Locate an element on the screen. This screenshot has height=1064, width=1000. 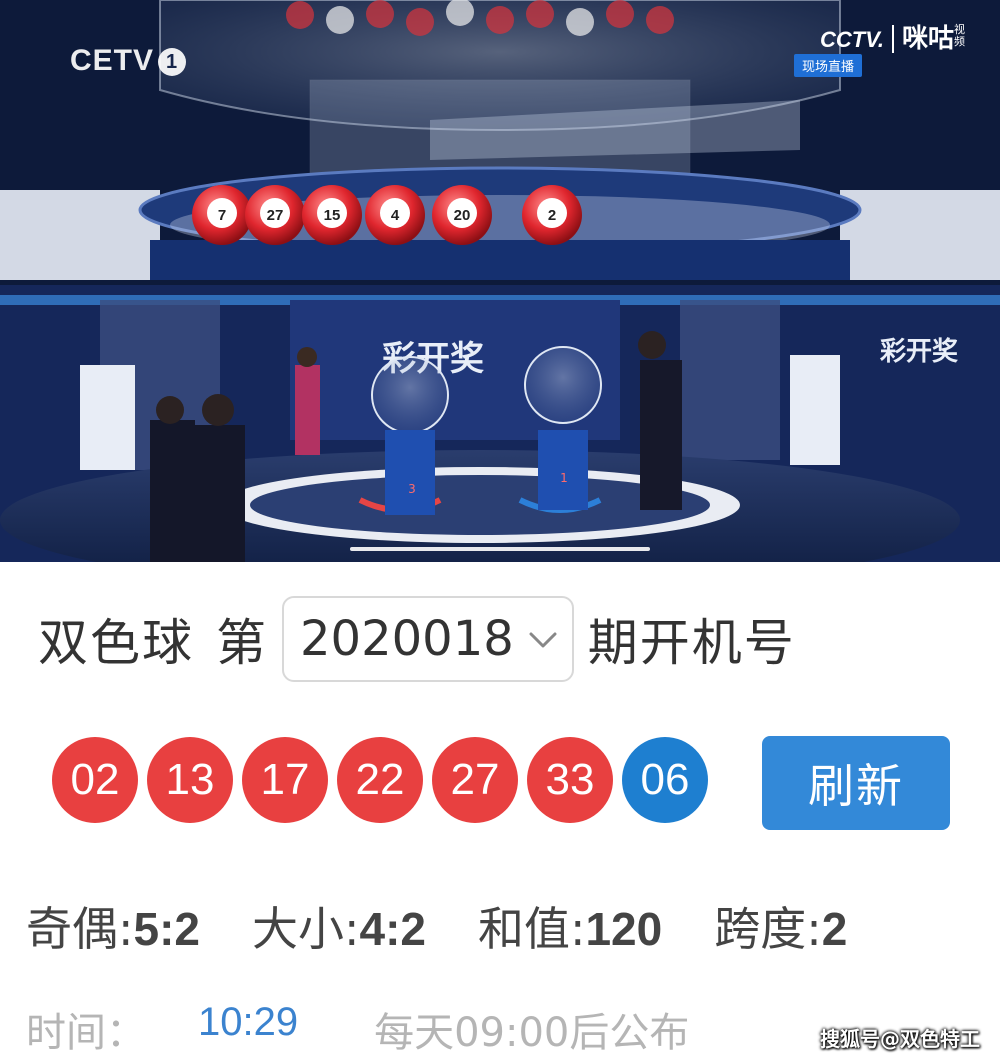
publish-note: 每天09:00后公布 is located at coordinates (532, 1033).